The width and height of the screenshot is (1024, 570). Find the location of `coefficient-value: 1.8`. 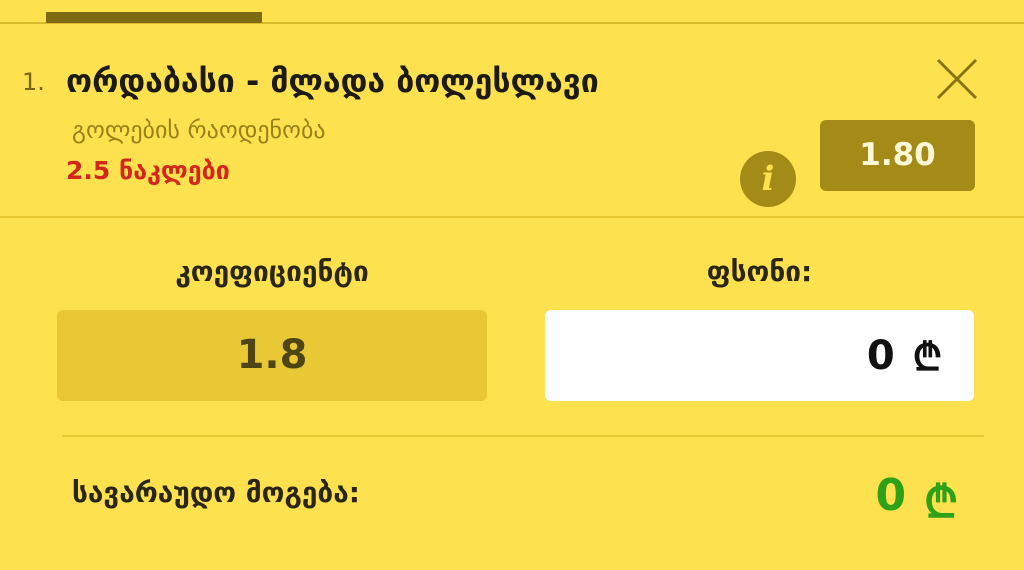

coefficient-value: 1.8 is located at coordinates (272, 355).